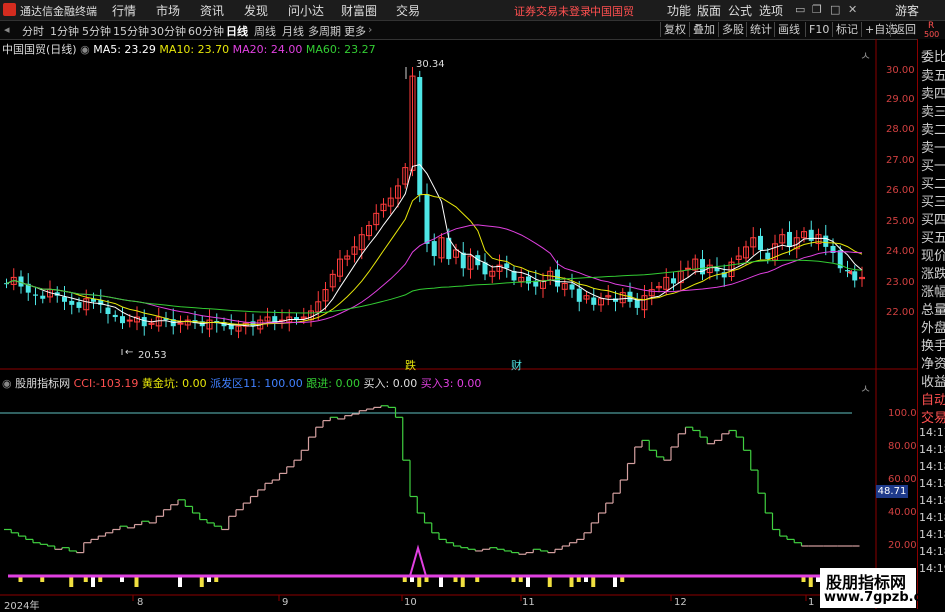 The width and height of the screenshot is (945, 612). What do you see at coordinates (293, 31) in the screenshot?
I see `period-month: 月线` at bounding box center [293, 31].